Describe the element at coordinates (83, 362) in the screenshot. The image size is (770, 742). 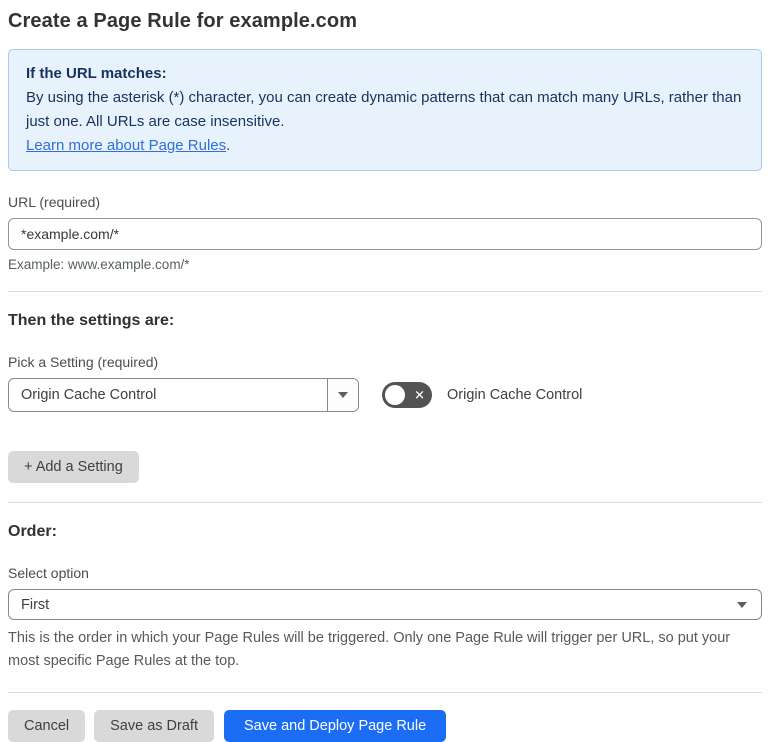
I see `pick-setting-label: Pick a Setting (required)` at that location.